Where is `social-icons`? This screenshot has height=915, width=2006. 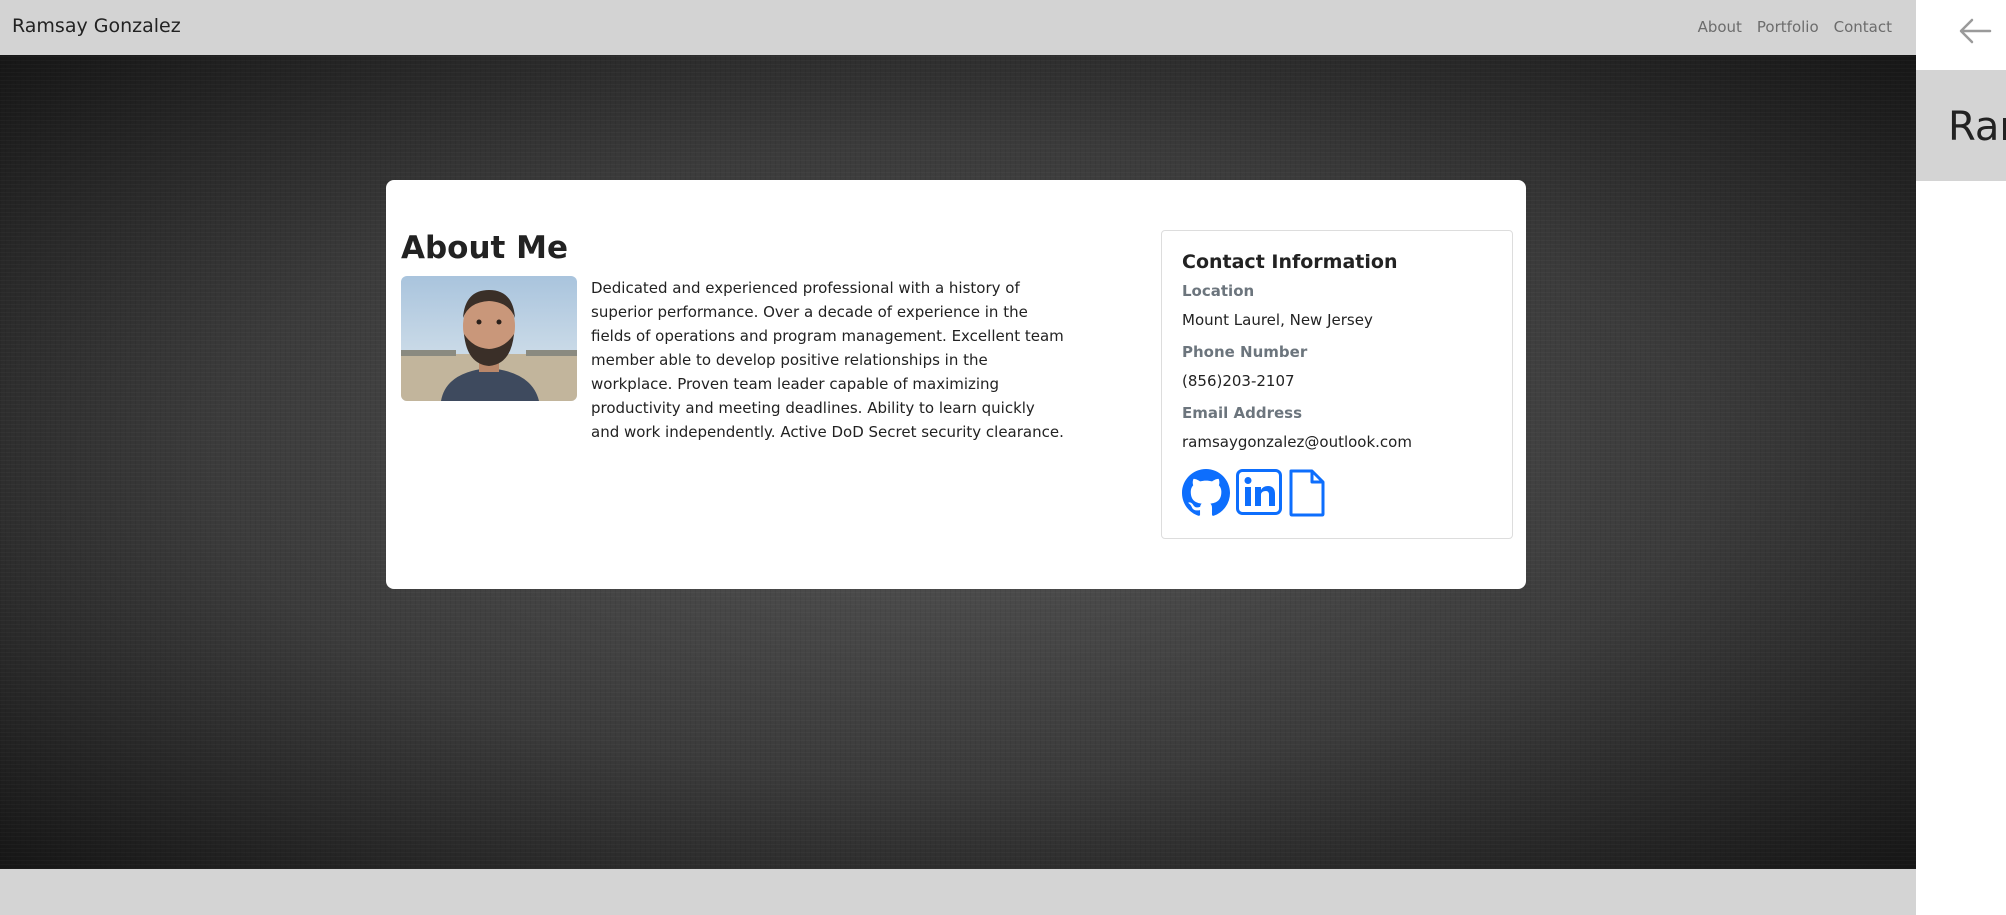 social-icons is located at coordinates (1254, 493).